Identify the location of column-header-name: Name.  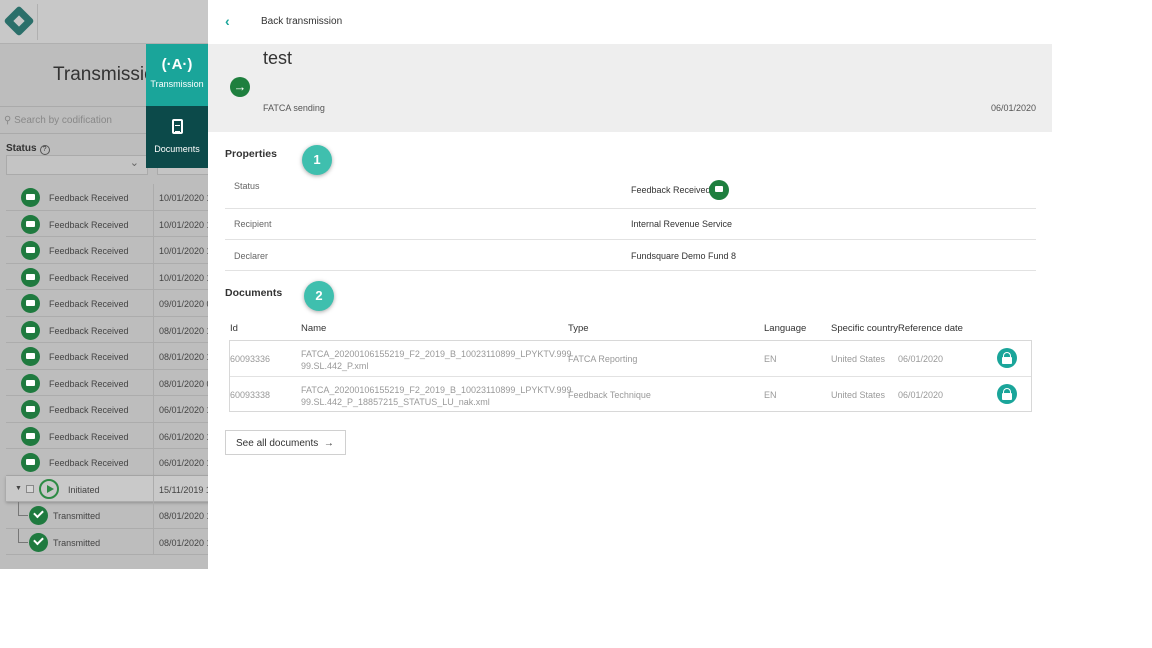
(314, 328).